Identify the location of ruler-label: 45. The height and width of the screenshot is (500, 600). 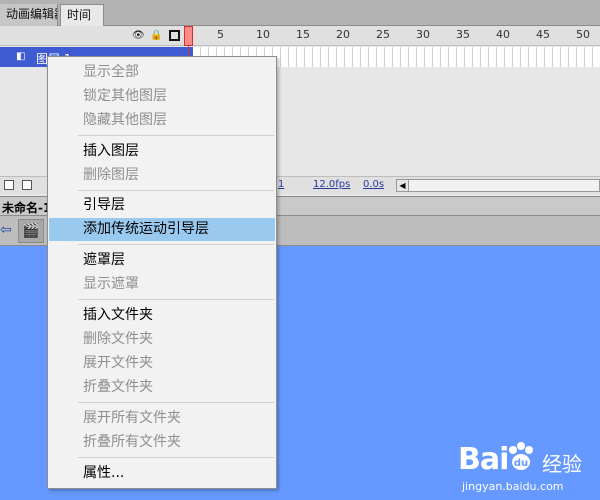
(543, 34).